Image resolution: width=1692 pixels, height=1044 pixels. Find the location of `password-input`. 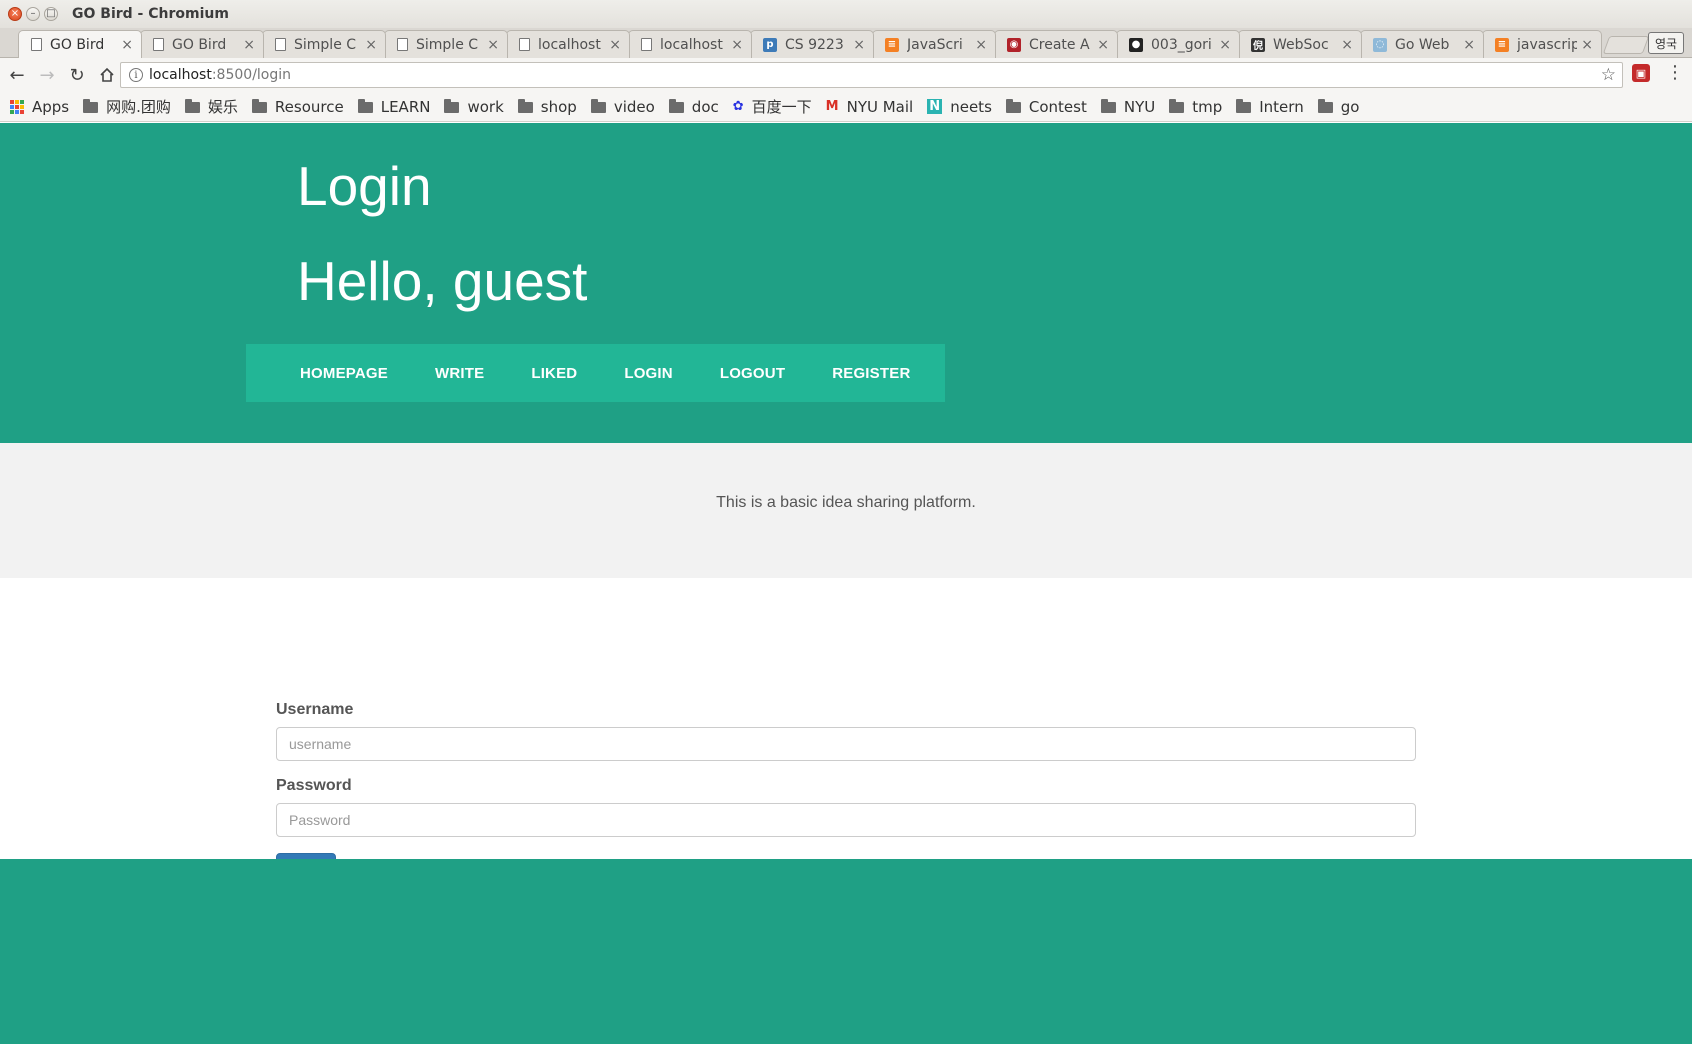

password-input is located at coordinates (846, 820).